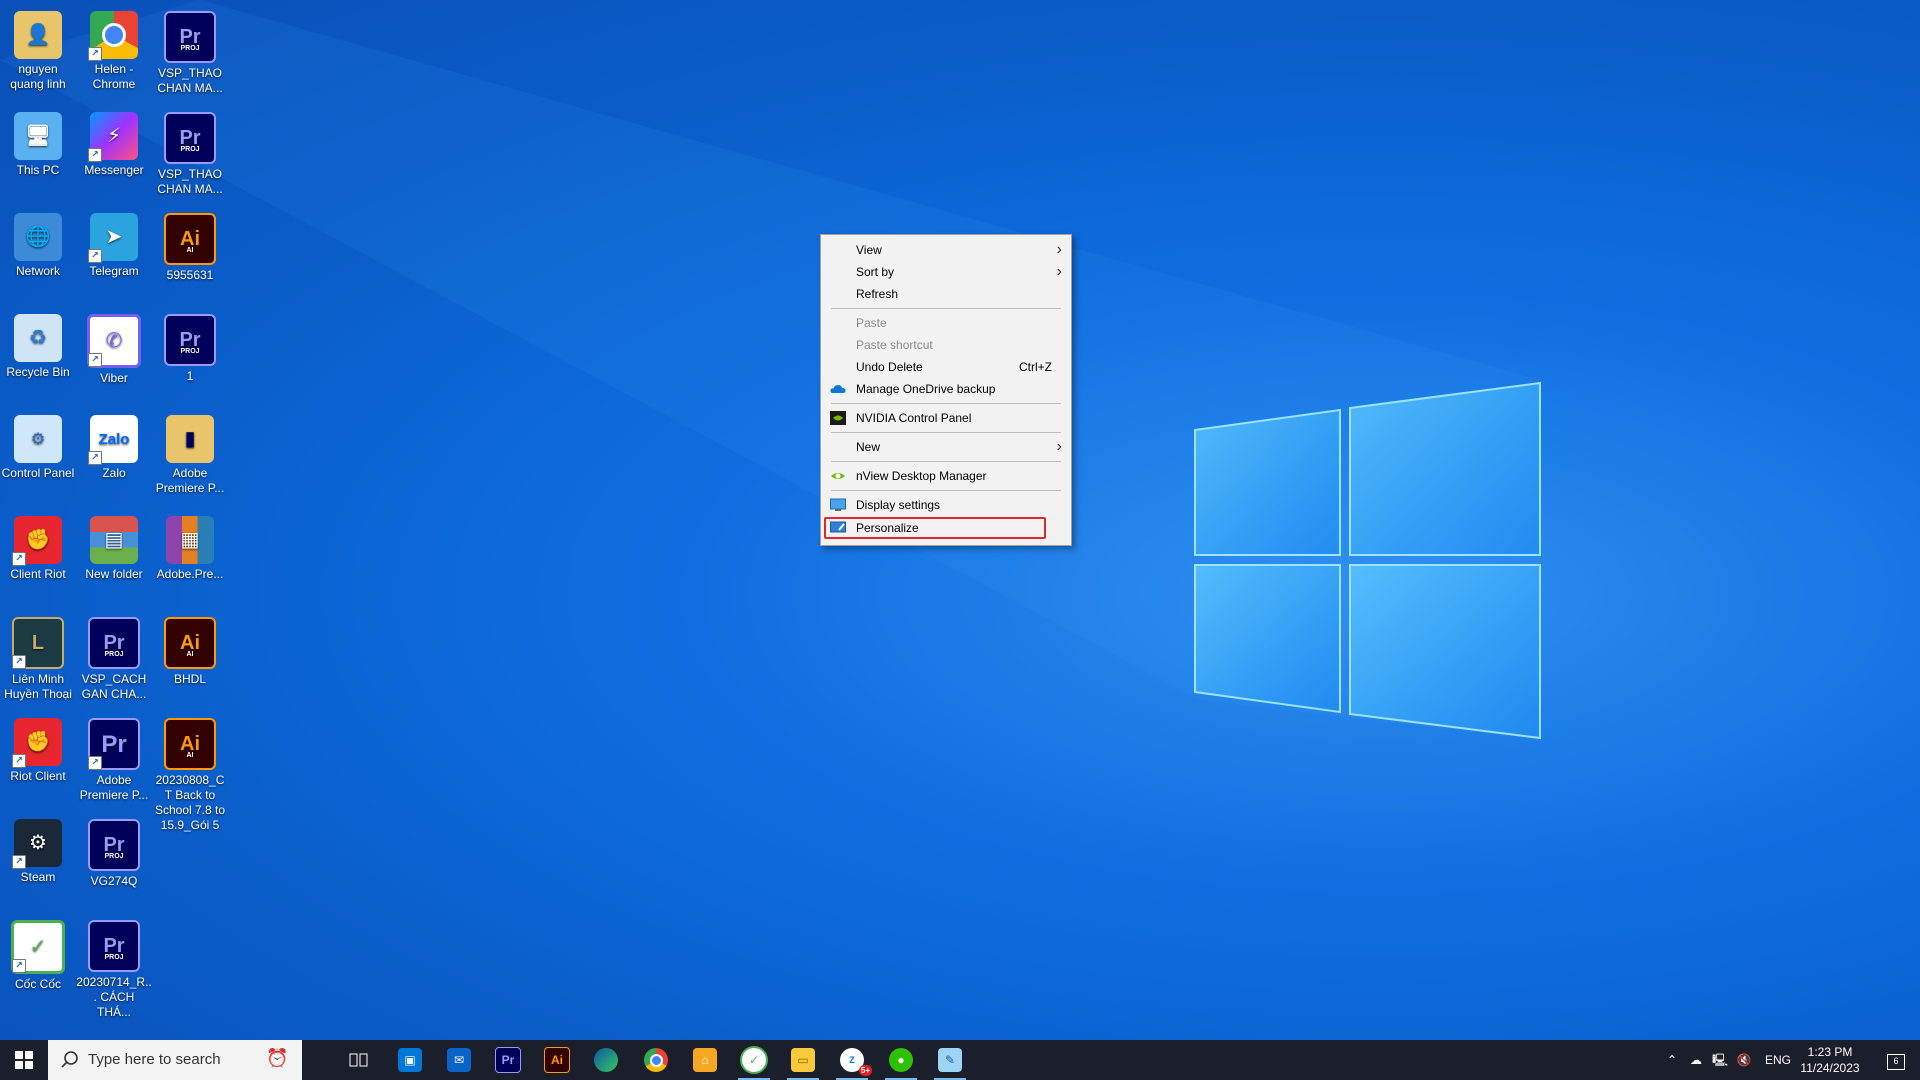 The width and height of the screenshot is (1920, 1080). Describe the element at coordinates (38, 136) in the screenshot. I see `computer-icon: 🖥` at that location.